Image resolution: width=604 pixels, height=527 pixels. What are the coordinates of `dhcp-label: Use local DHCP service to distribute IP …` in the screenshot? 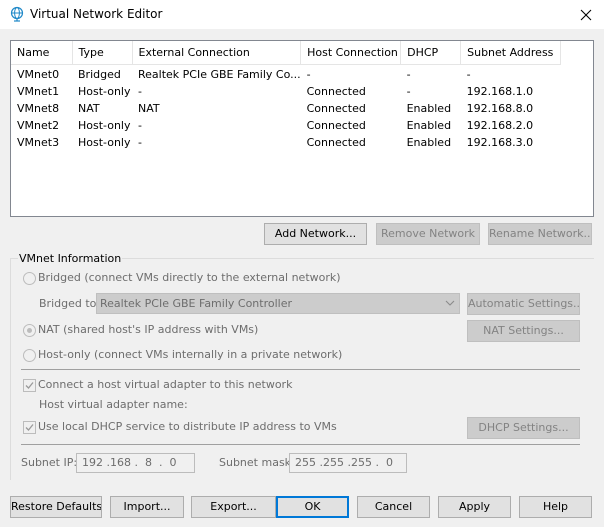 It's located at (187, 426).